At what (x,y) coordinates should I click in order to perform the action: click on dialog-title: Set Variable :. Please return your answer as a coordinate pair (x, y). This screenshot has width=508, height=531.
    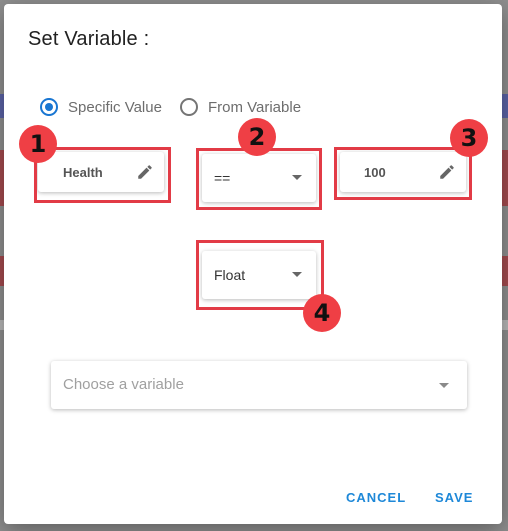
    Looking at the image, I should click on (89, 39).